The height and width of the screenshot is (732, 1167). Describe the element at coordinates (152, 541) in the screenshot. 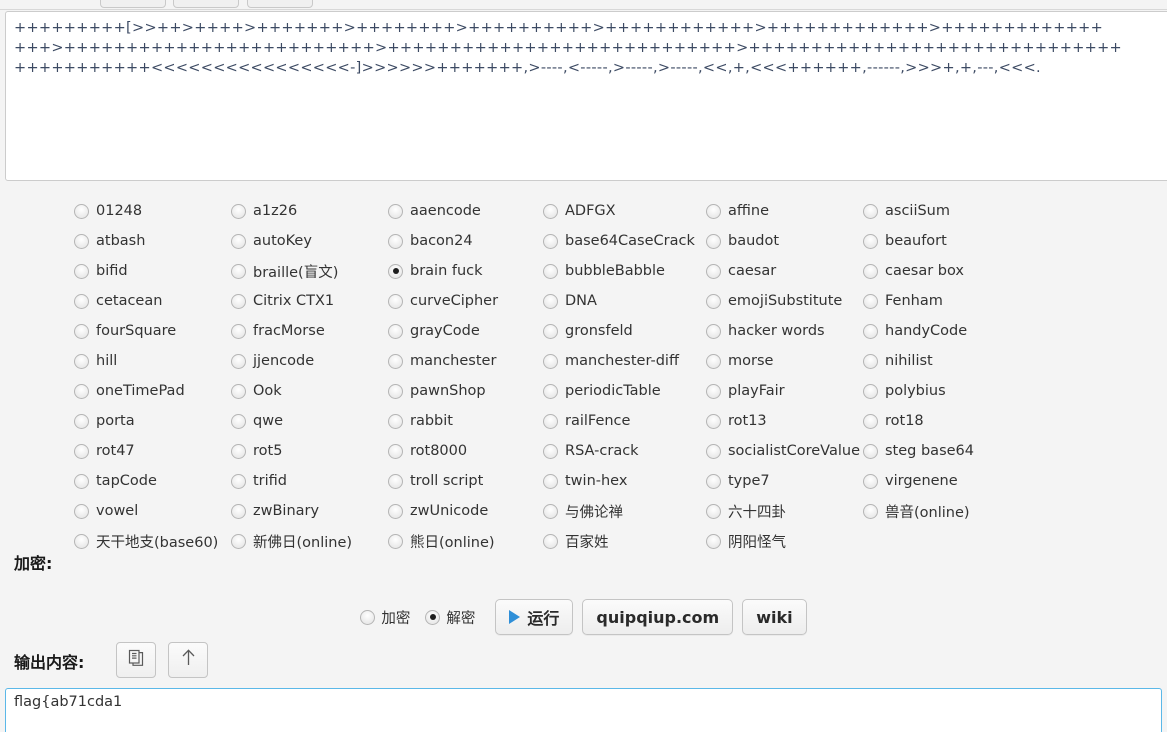

I see `cipher-option-base60: 天干地支(base60)` at that location.